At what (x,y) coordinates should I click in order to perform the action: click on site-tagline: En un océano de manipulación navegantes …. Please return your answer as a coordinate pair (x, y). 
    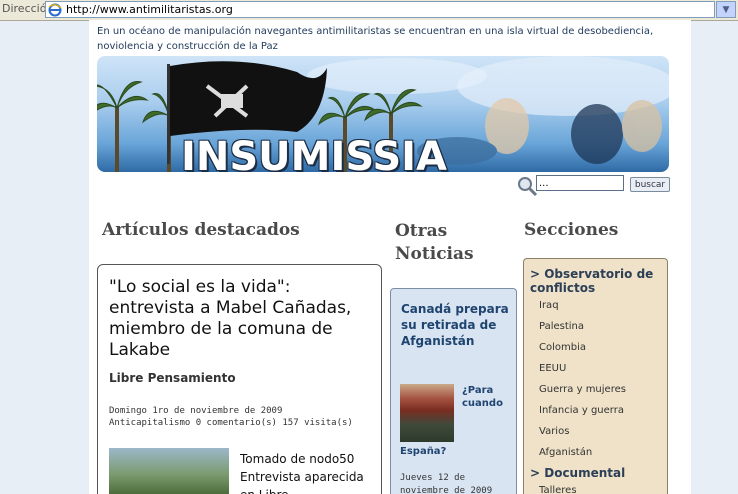
    Looking at the image, I should click on (375, 39).